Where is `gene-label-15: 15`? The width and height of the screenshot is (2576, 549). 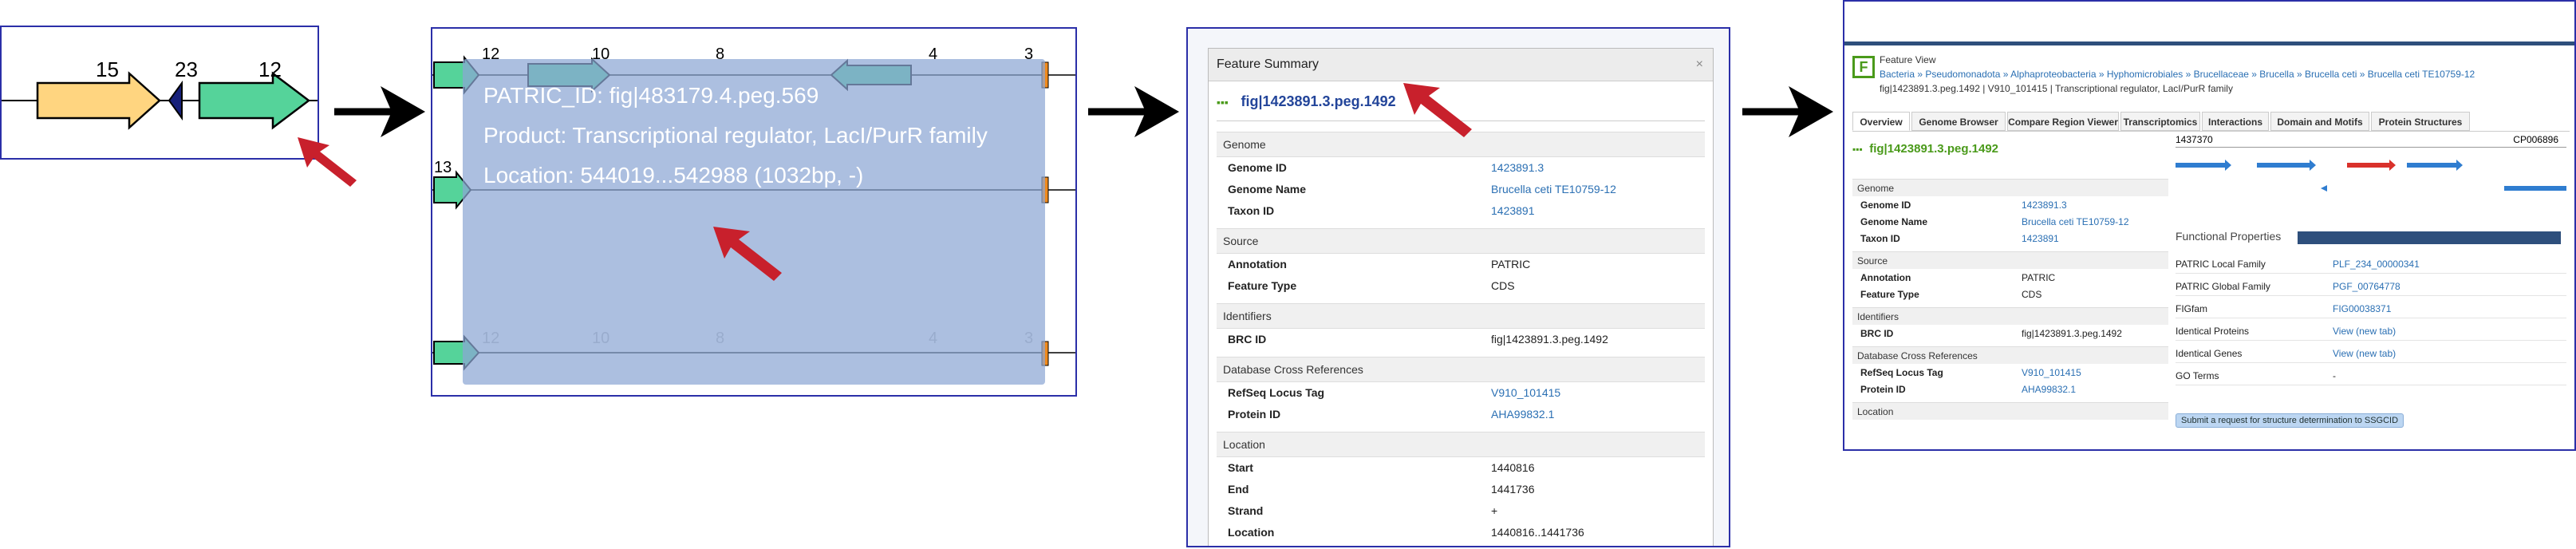
gene-label-15: 15 is located at coordinates (108, 69).